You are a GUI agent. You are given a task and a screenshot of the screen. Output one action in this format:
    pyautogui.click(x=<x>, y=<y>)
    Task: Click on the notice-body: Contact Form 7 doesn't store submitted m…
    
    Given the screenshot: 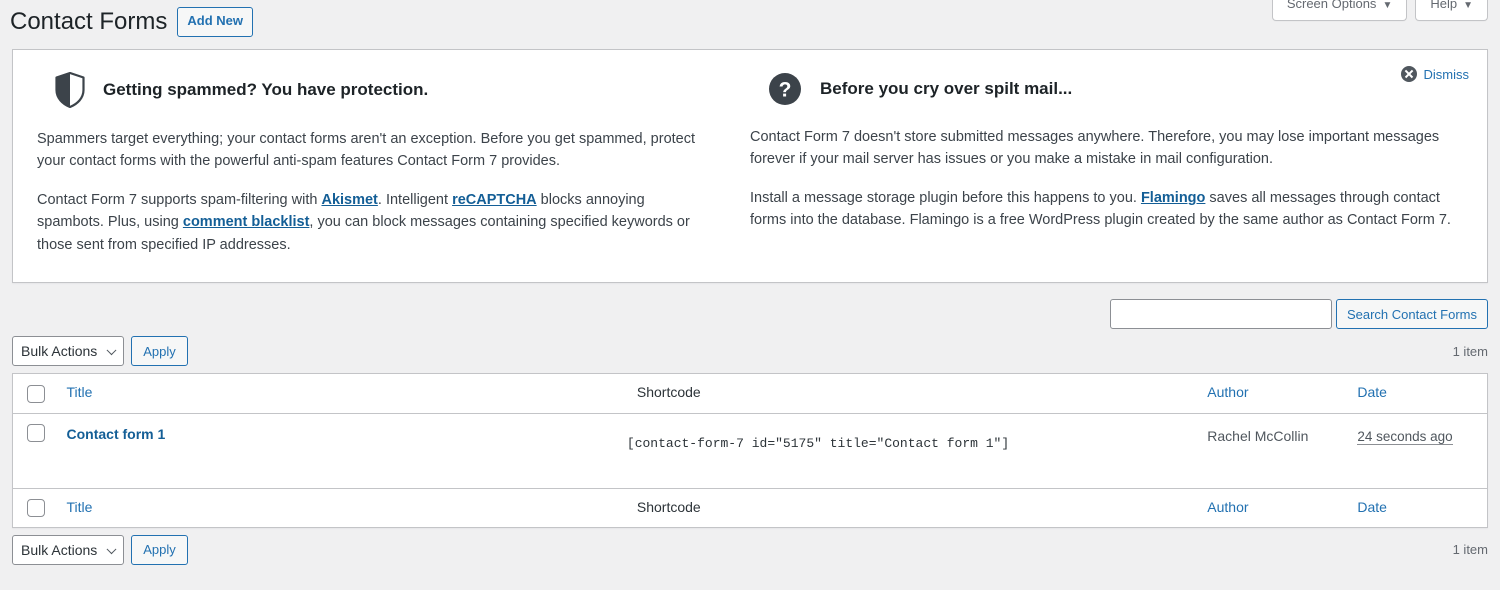 What is the action you would take?
    pyautogui.click(x=1106, y=179)
    